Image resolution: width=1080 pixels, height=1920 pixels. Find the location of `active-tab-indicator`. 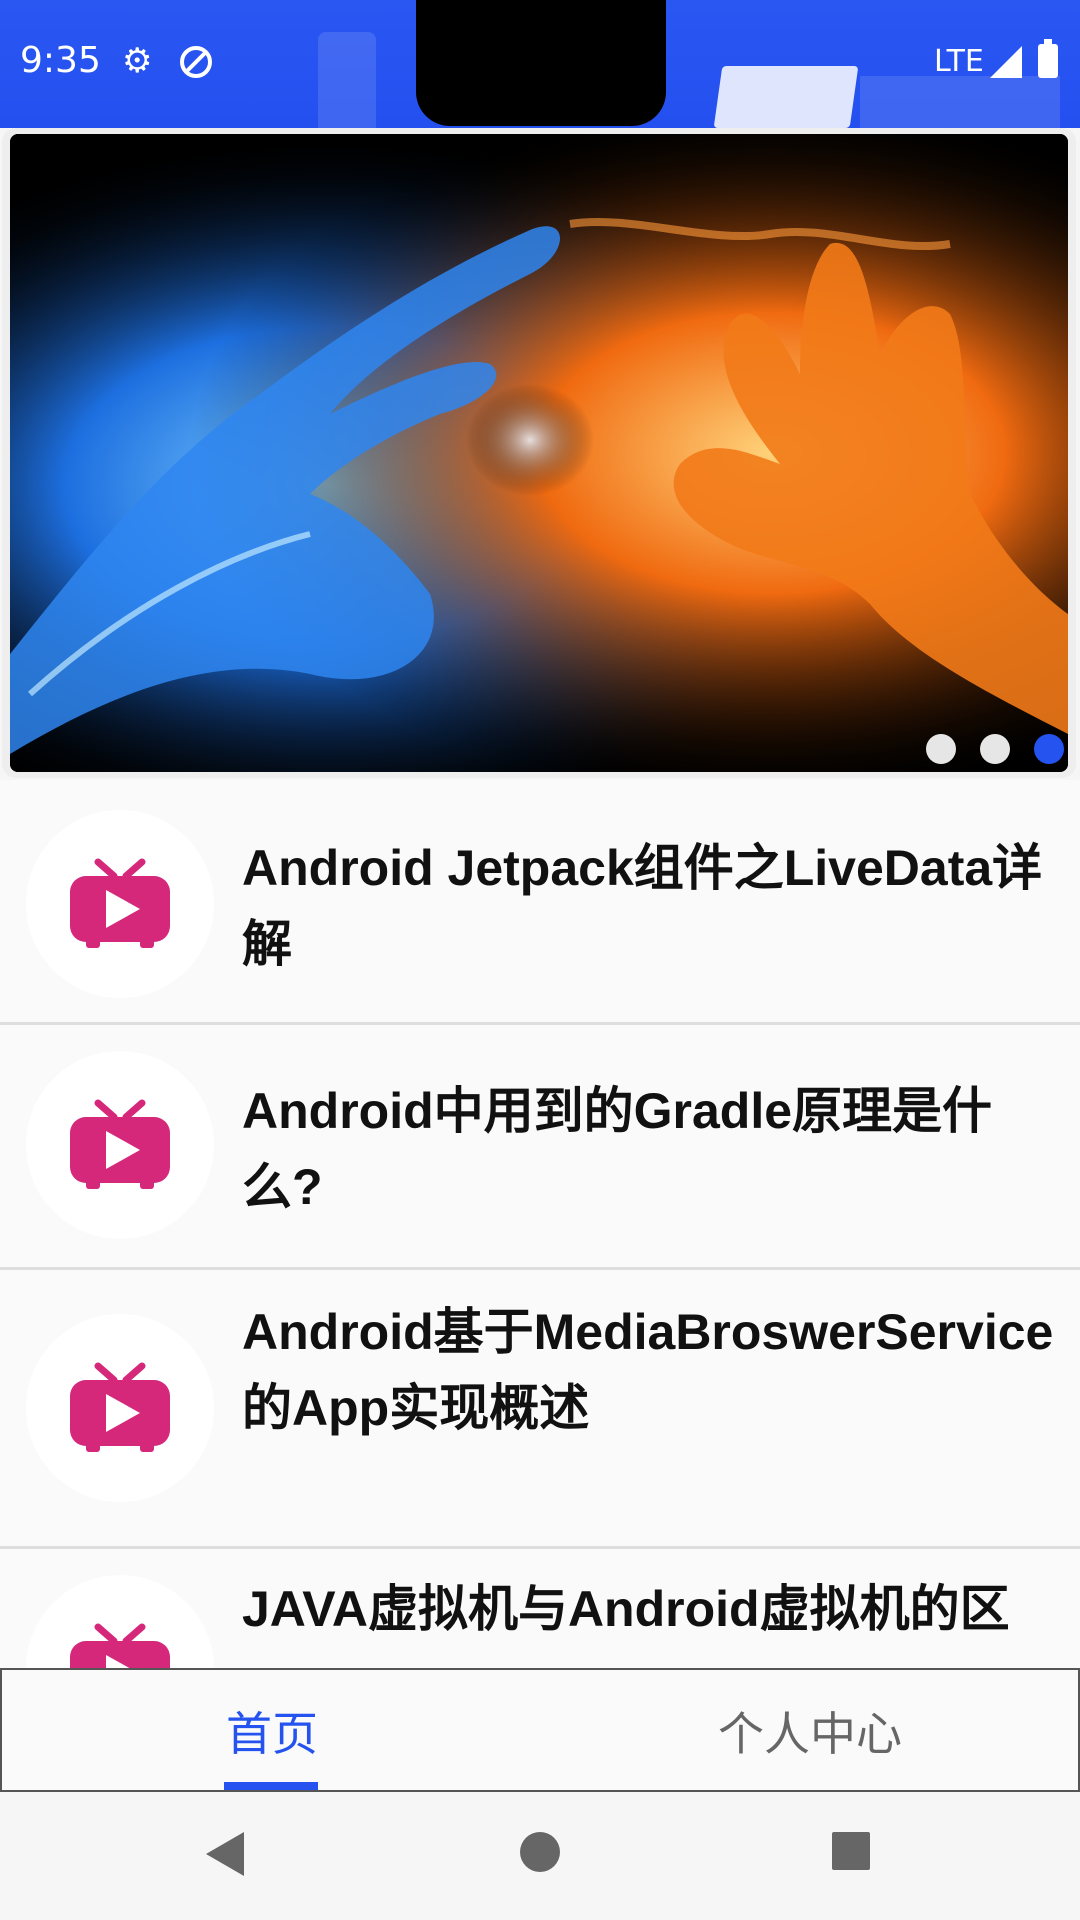

active-tab-indicator is located at coordinates (271, 1786).